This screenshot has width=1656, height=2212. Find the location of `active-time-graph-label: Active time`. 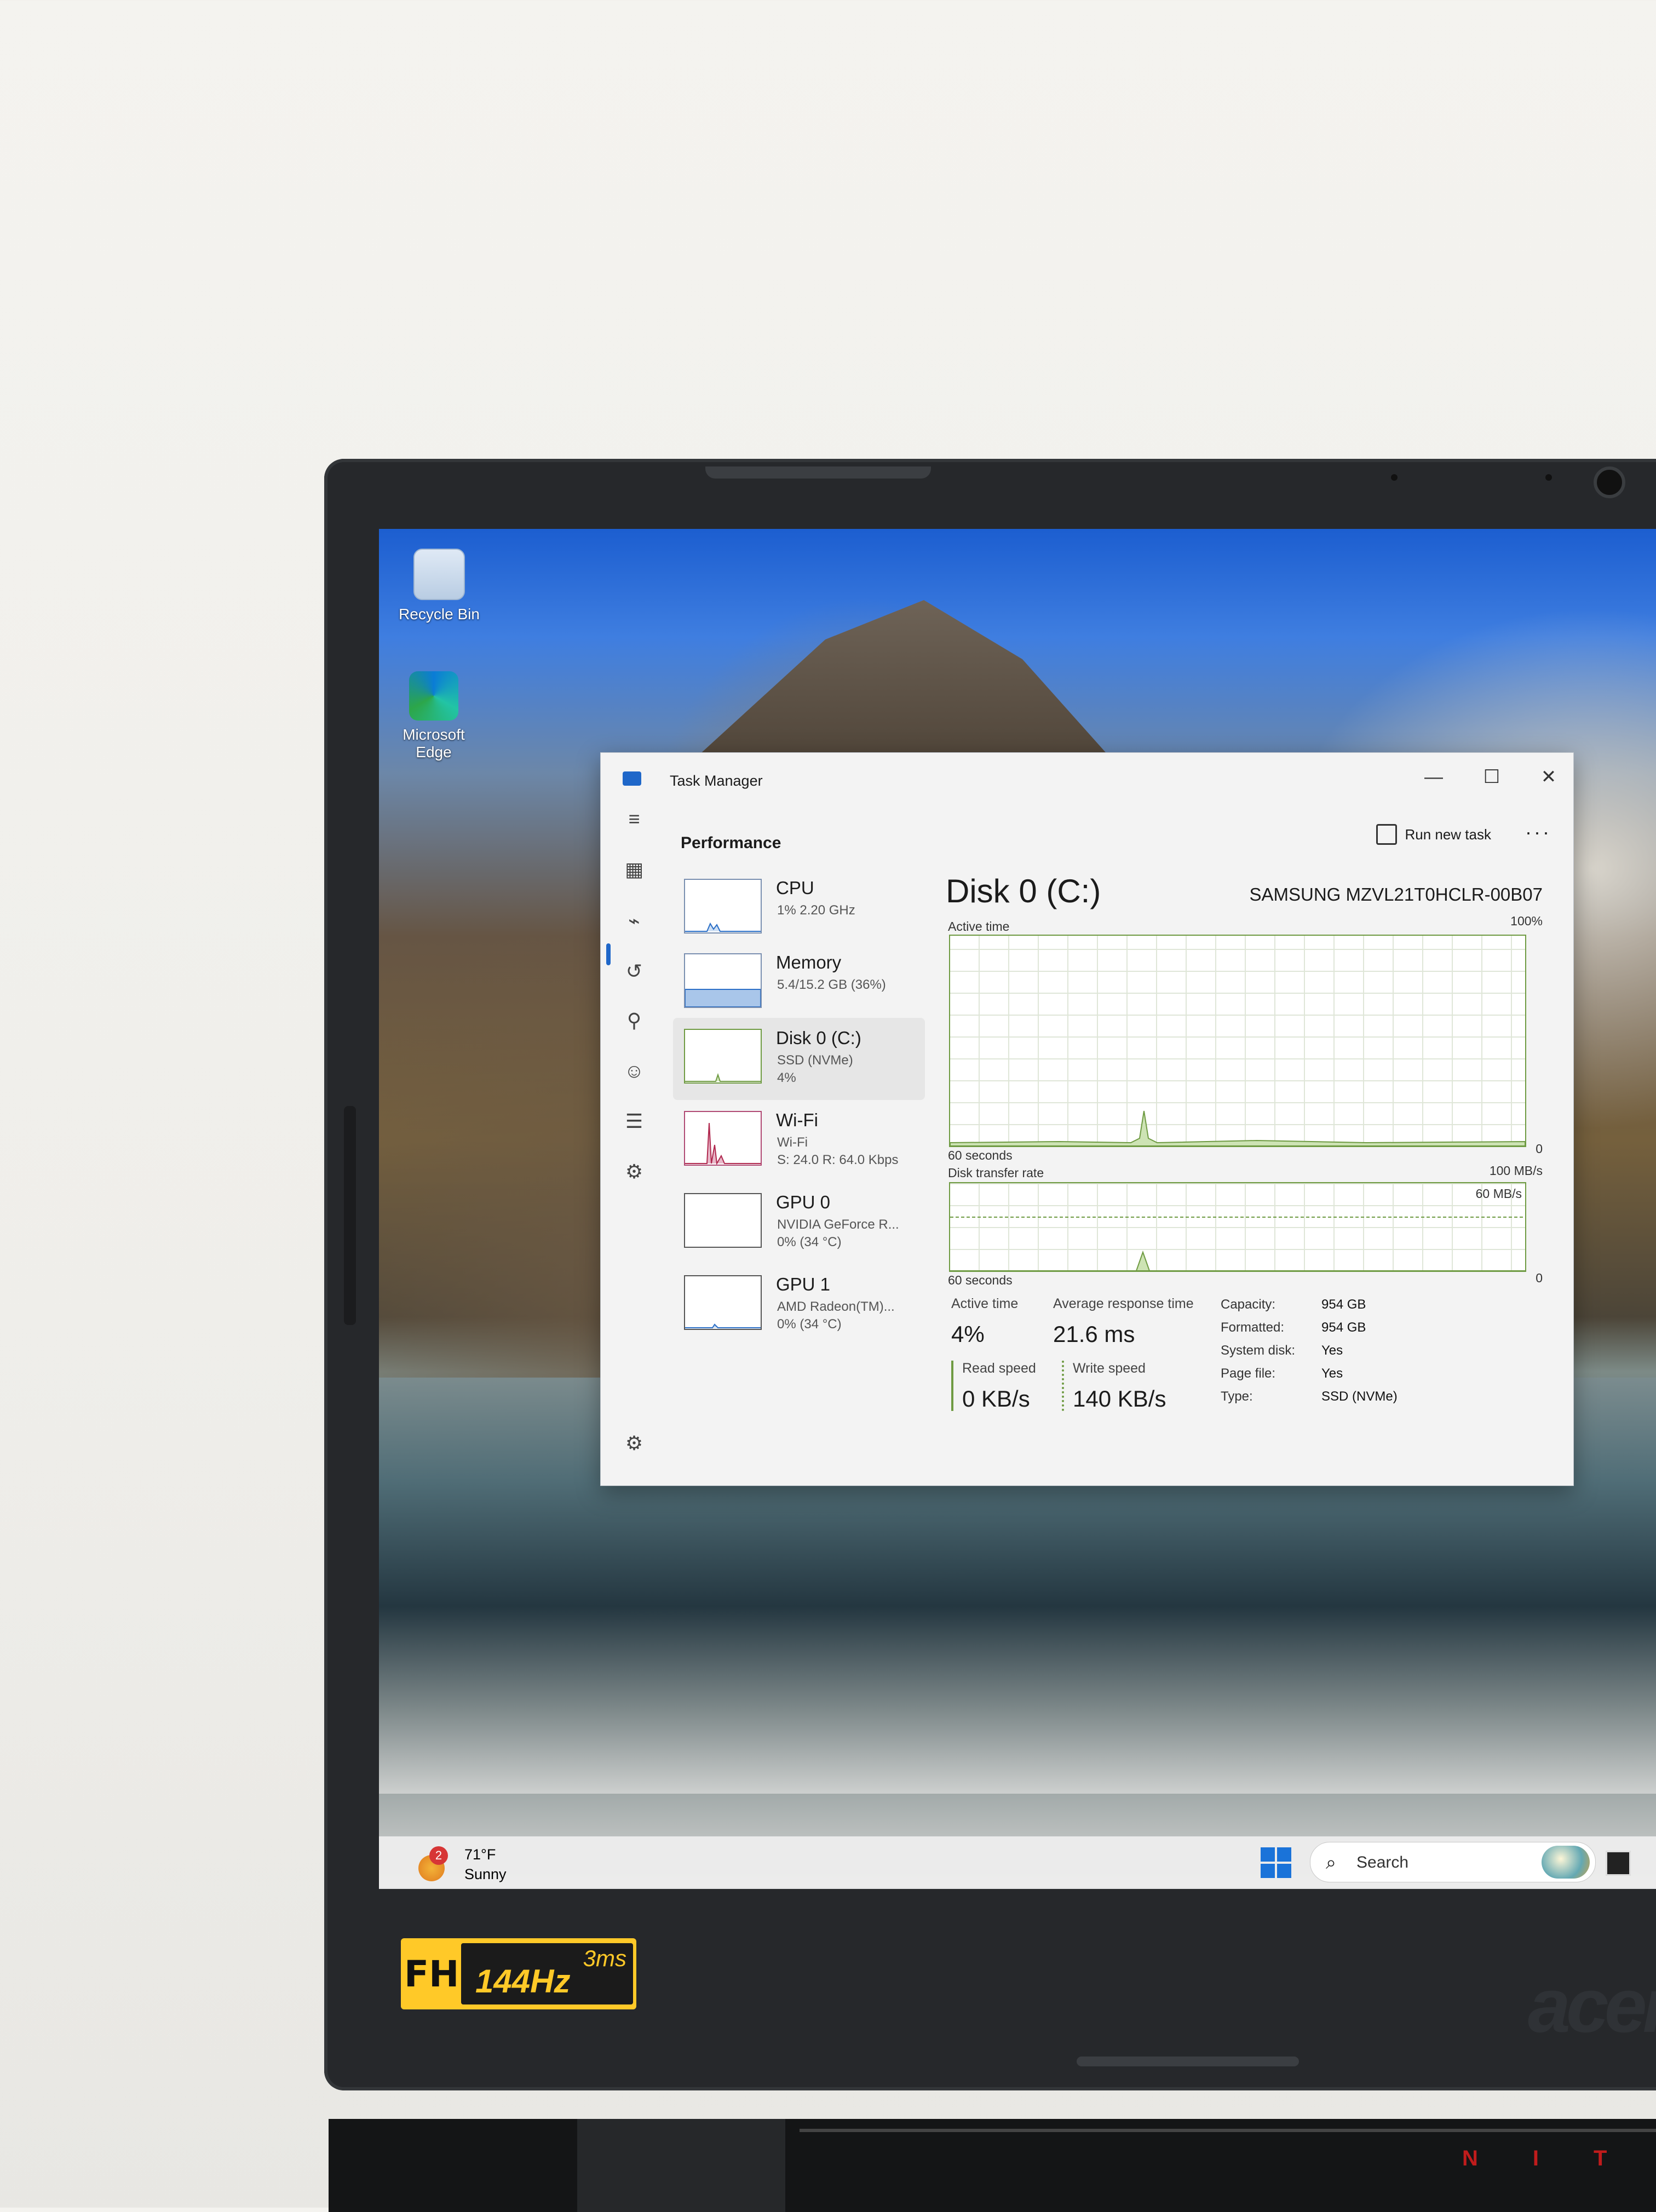

active-time-graph-label: Active time is located at coordinates (979, 926).